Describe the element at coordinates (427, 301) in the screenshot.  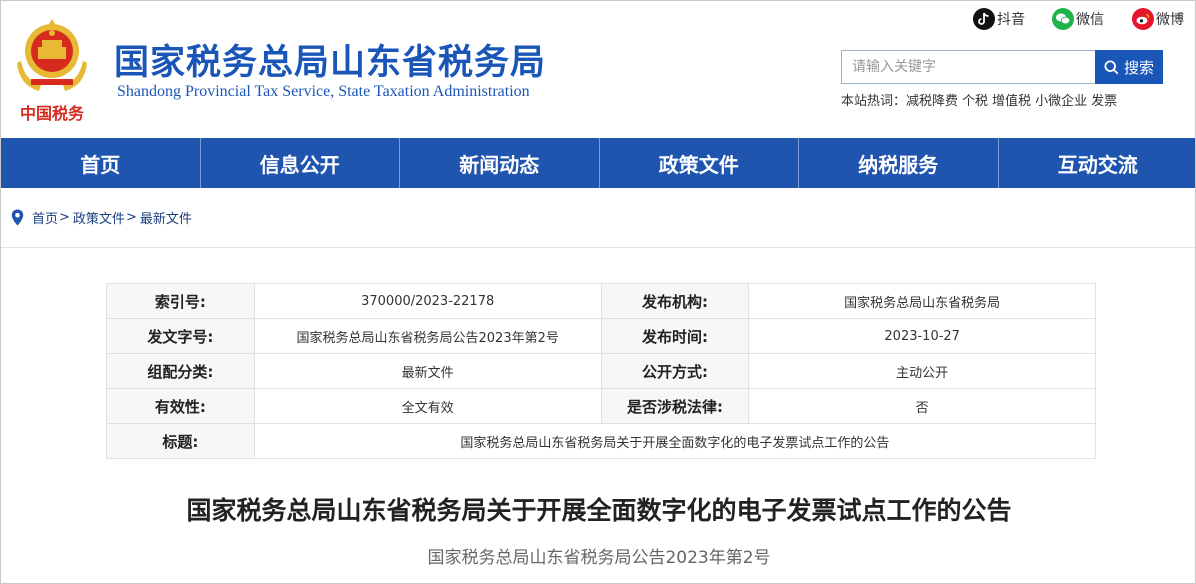
I see `index-no-value: 370000/2023-22178` at that location.